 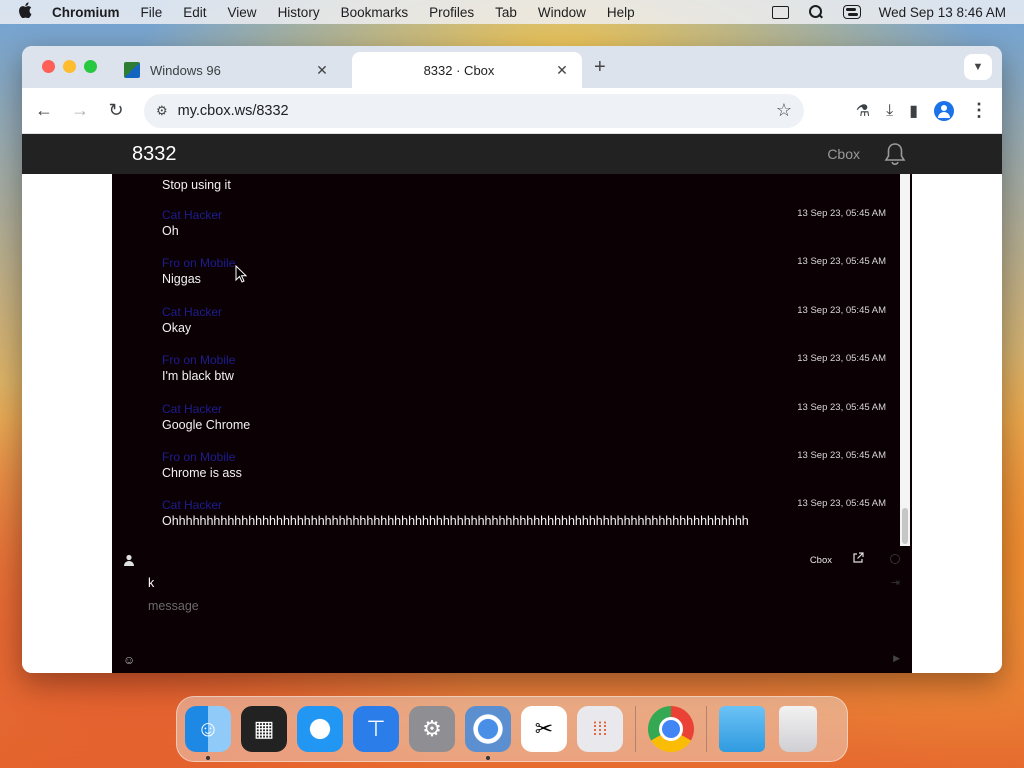 I want to click on message-text: Google Chrome, so click(x=206, y=425).